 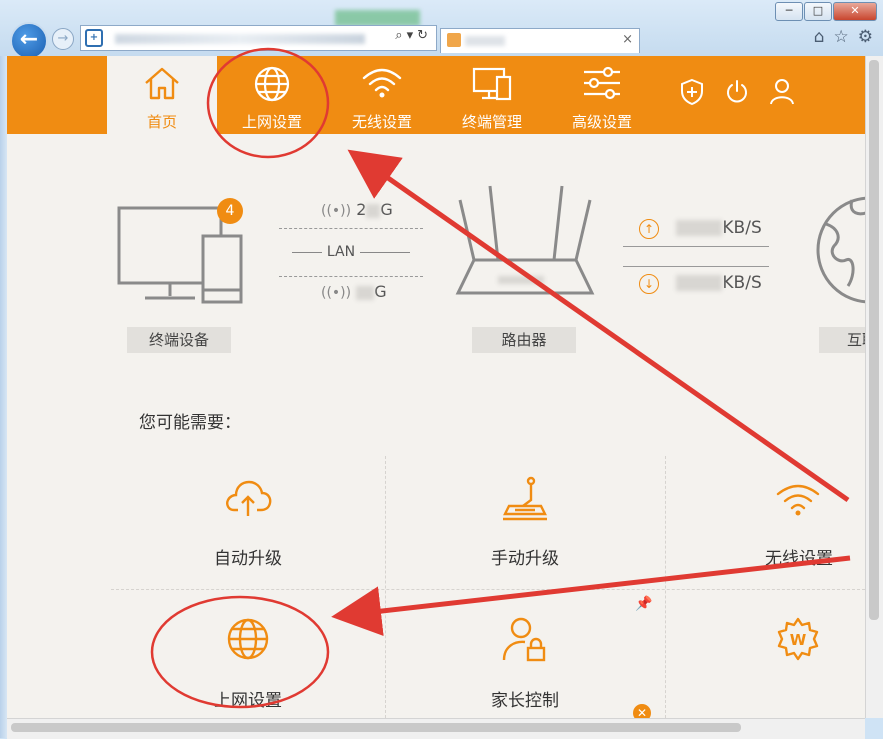 What do you see at coordinates (271, 122) in the screenshot?
I see `nav-label: 上网设置` at bounding box center [271, 122].